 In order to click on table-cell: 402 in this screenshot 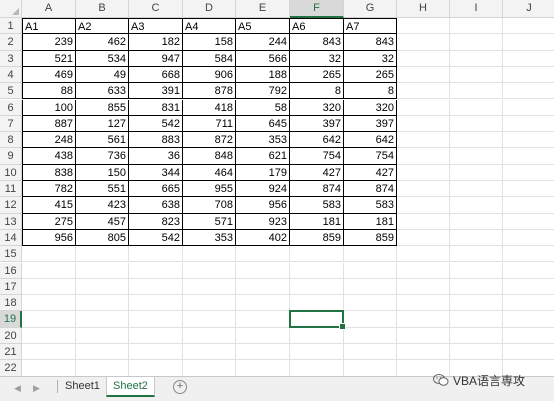, I will do `click(263, 238)`.